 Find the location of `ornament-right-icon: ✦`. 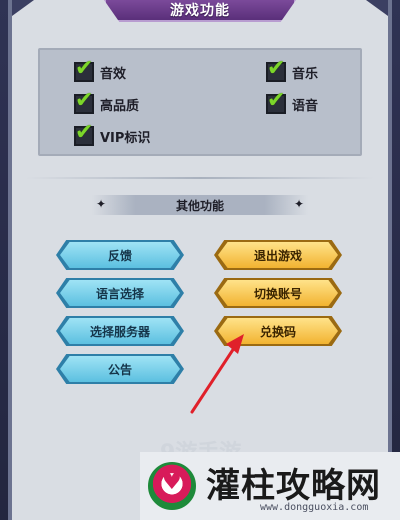

ornament-right-icon: ✦ is located at coordinates (298, 204).